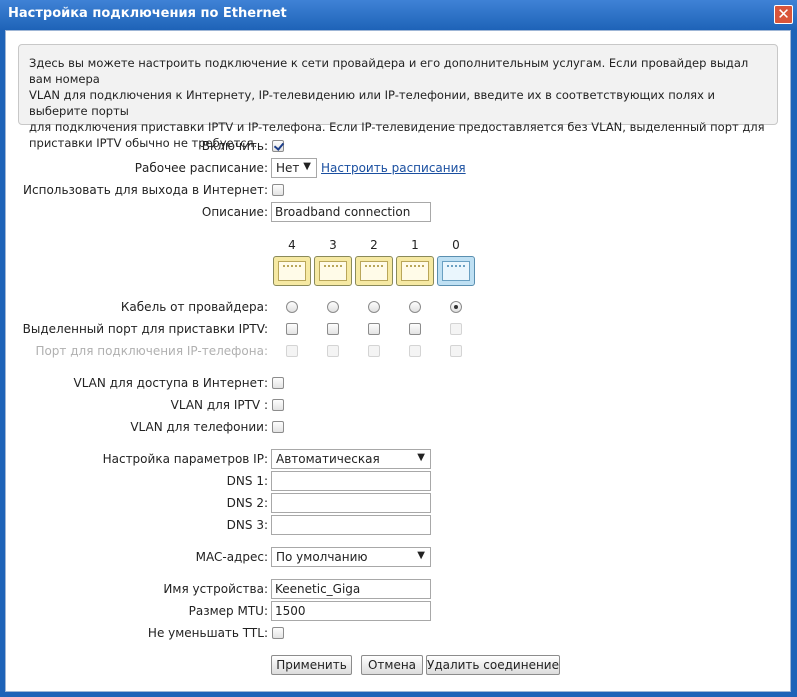  What do you see at coordinates (351, 525) in the screenshot?
I see `dns3-input` at bounding box center [351, 525].